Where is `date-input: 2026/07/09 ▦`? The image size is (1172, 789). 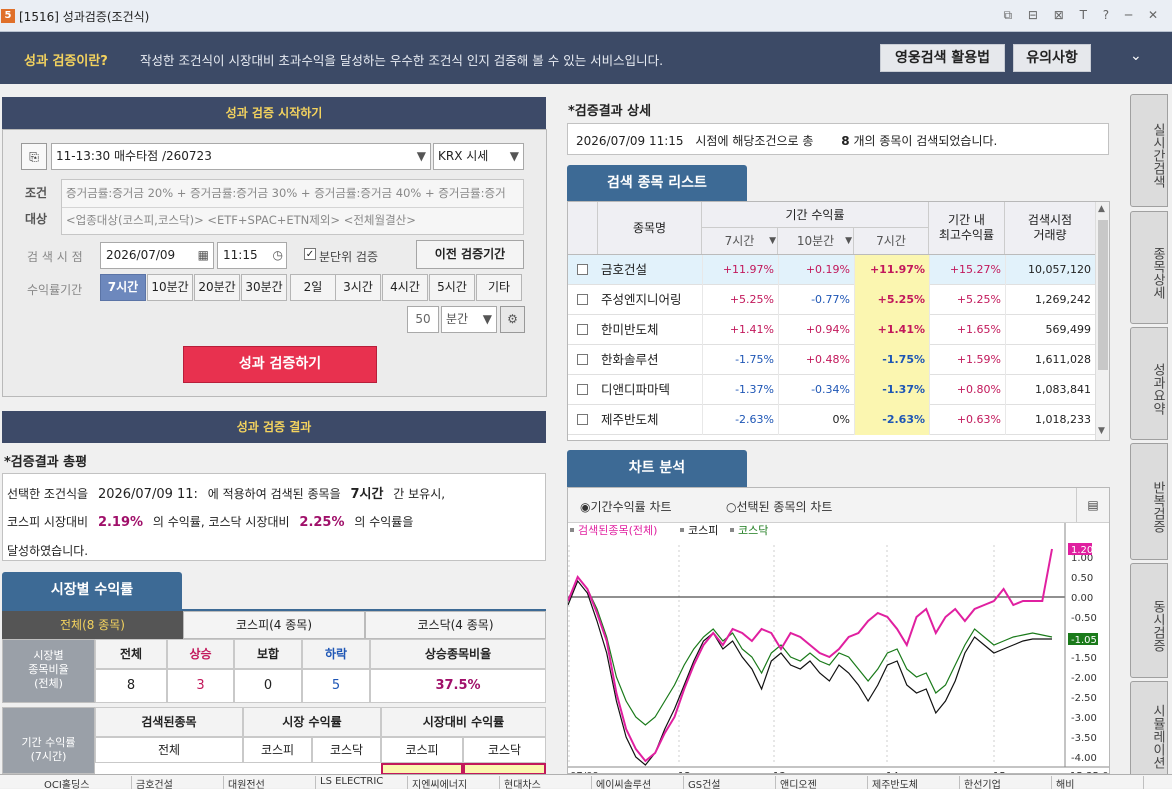
date-input: 2026/07/09 ▦ is located at coordinates (157, 255).